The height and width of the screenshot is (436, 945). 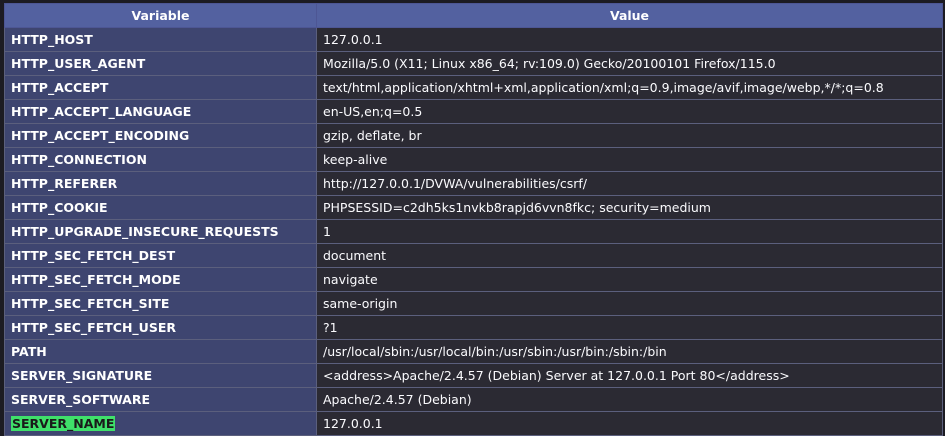 I want to click on table-row: HTTP_CONNECTION keep-alive, so click(x=473, y=159).